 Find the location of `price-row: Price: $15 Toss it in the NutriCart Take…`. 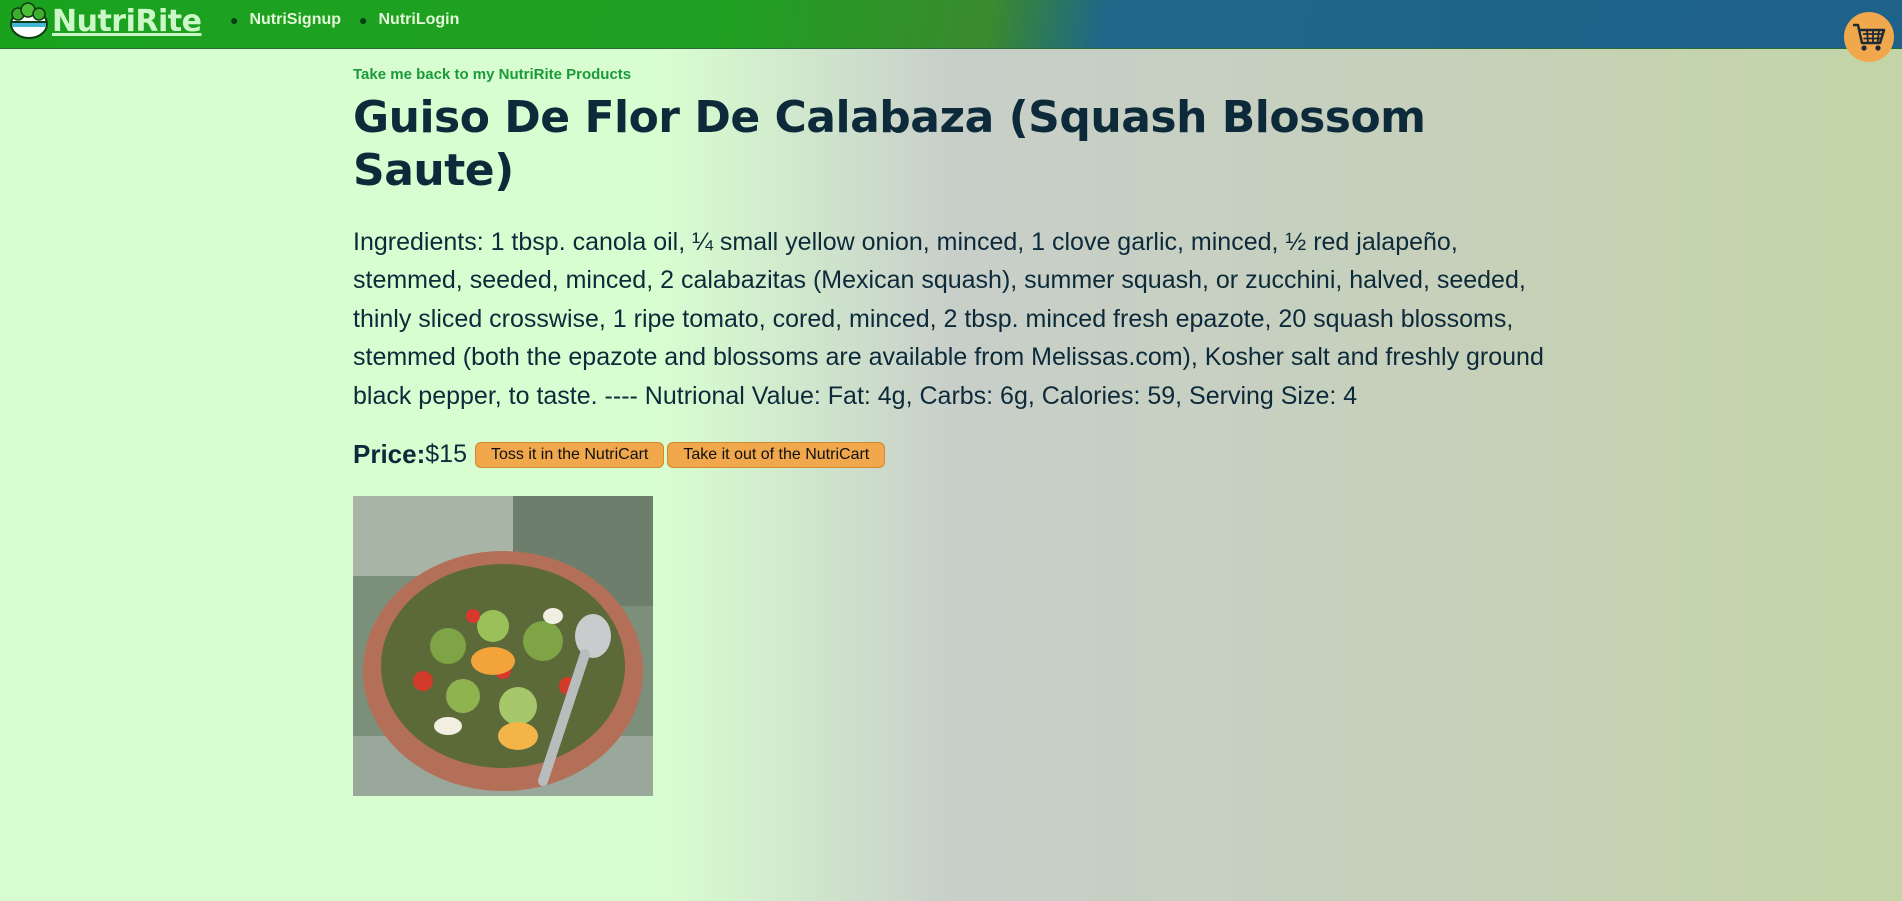

price-row: Price: $15 Toss it in the NutriCart Take… is located at coordinates (963, 454).